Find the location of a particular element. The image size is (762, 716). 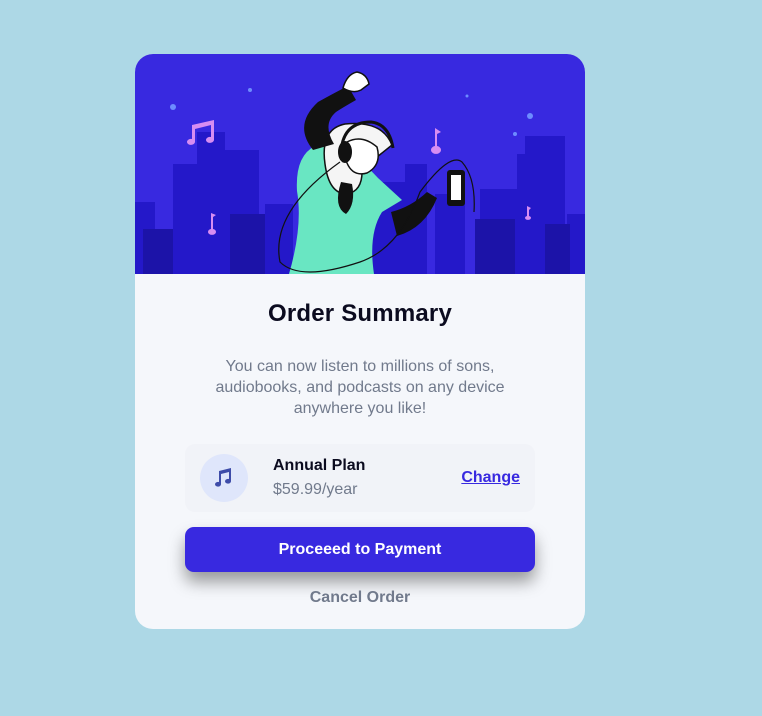

page-title: Order Summary is located at coordinates (359, 313).